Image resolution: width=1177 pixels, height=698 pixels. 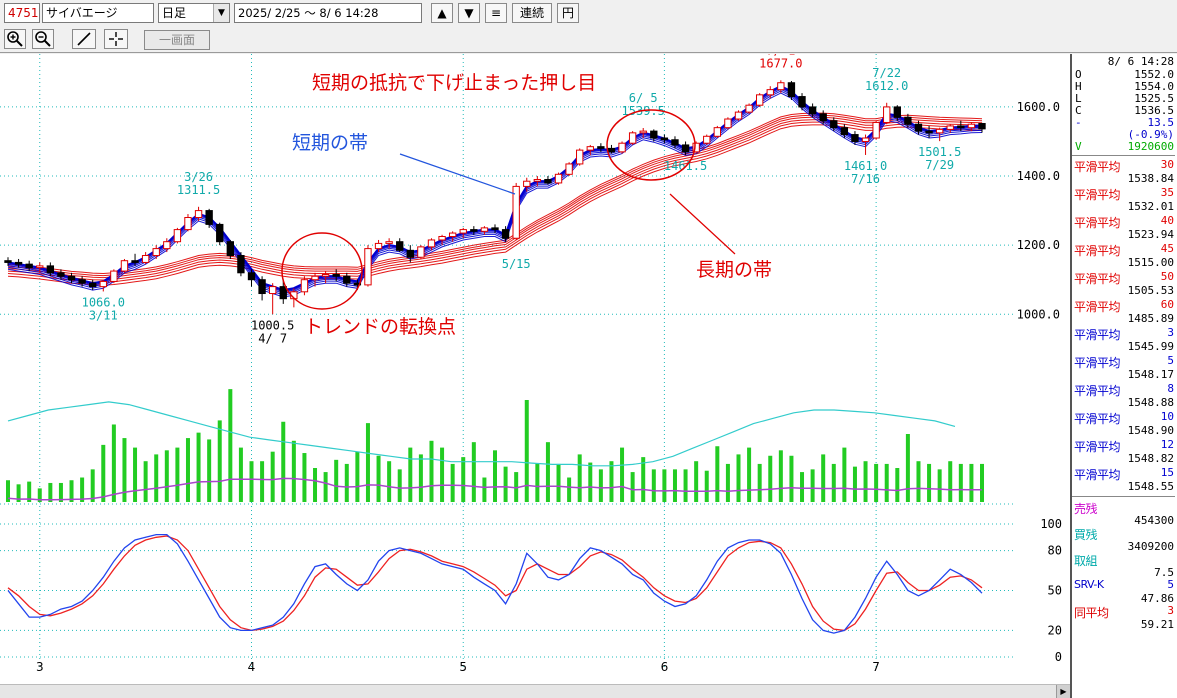 What do you see at coordinates (22, 13) in the screenshot?
I see `stock-code-input: 4751` at bounding box center [22, 13].